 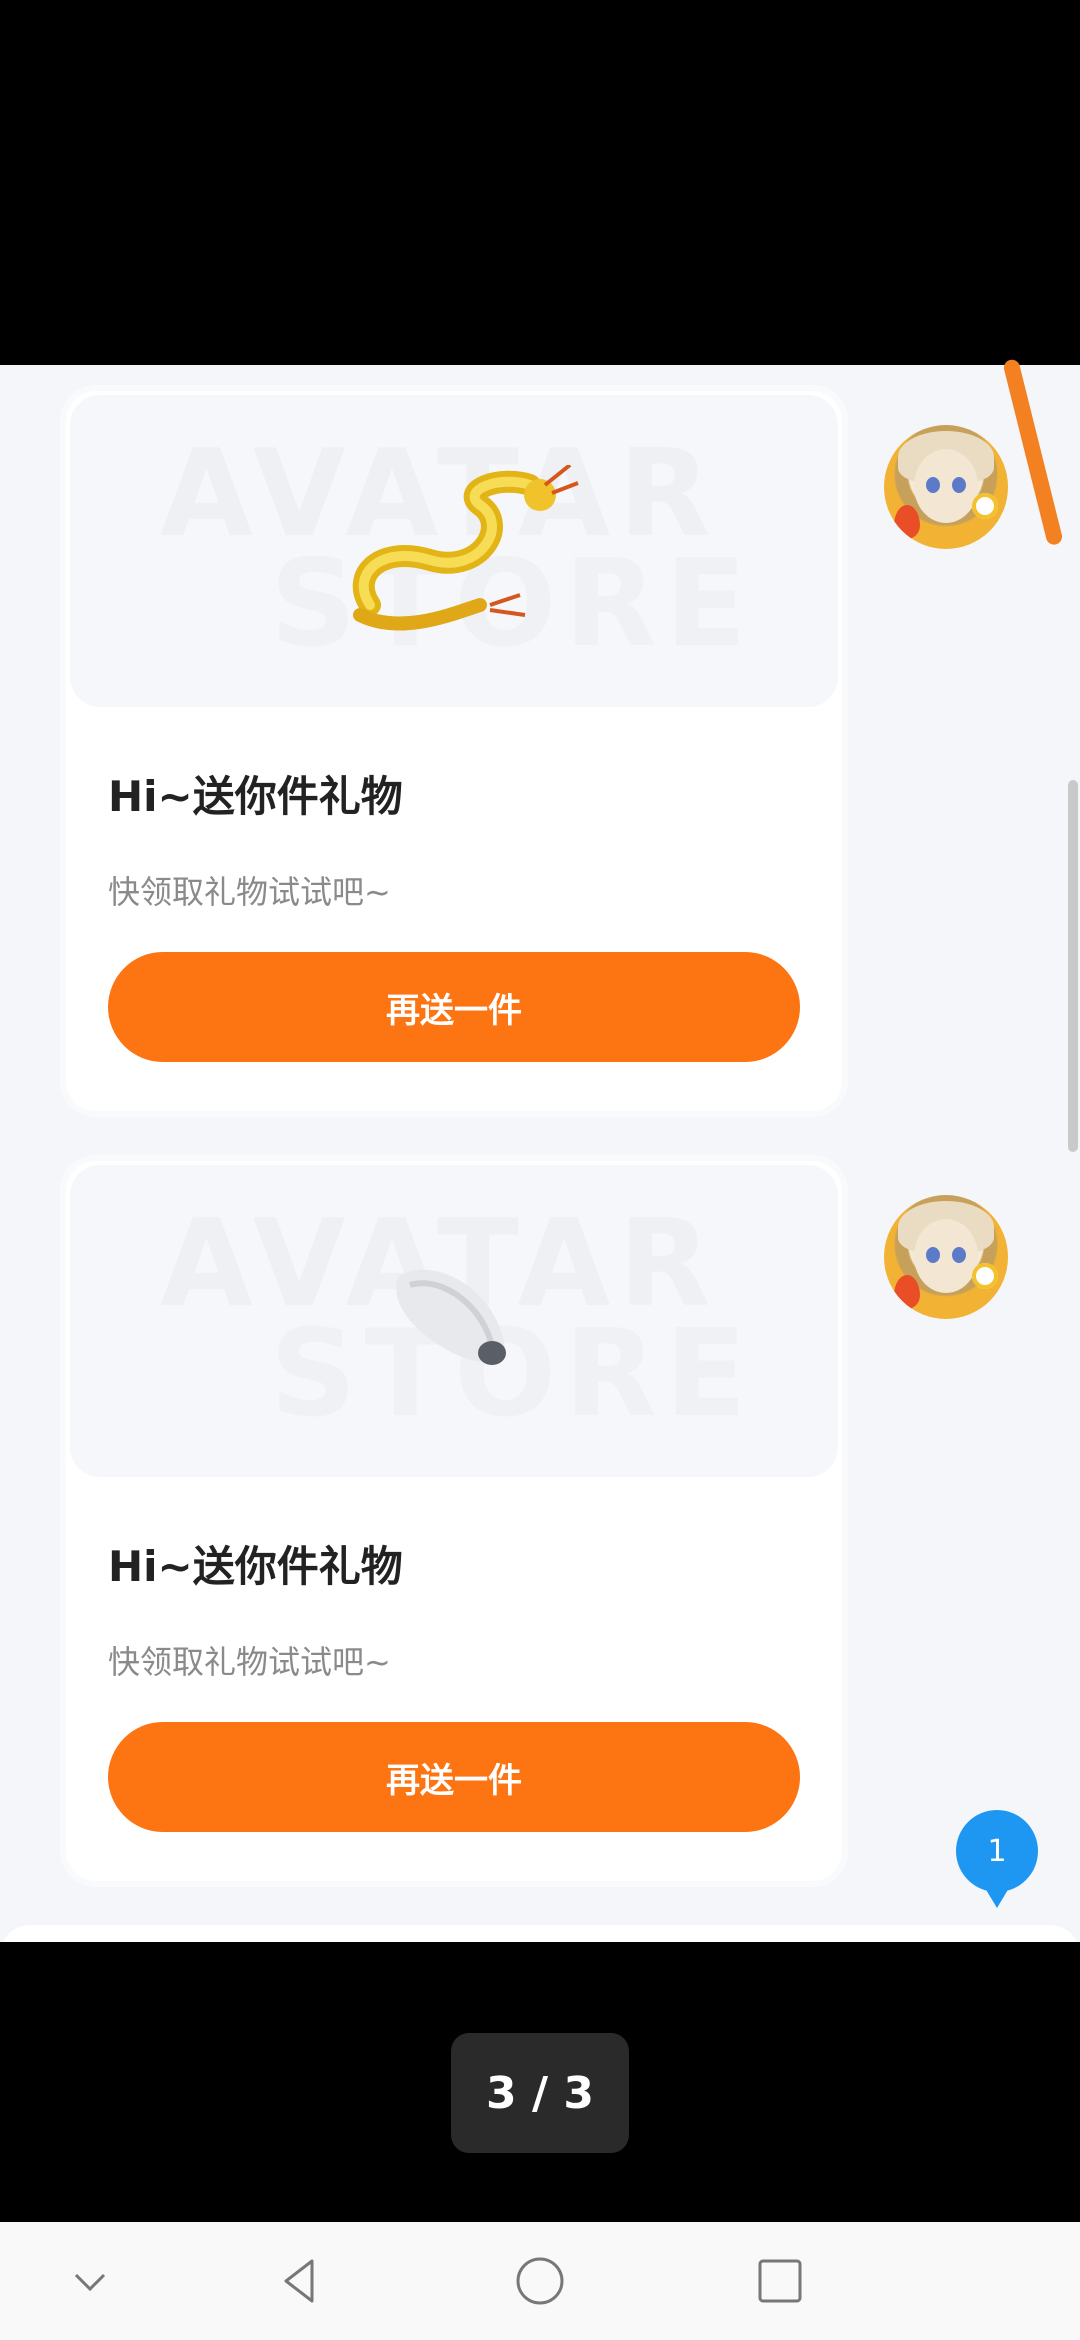 What do you see at coordinates (451, 1317) in the screenshot?
I see `fur-tail-image` at bounding box center [451, 1317].